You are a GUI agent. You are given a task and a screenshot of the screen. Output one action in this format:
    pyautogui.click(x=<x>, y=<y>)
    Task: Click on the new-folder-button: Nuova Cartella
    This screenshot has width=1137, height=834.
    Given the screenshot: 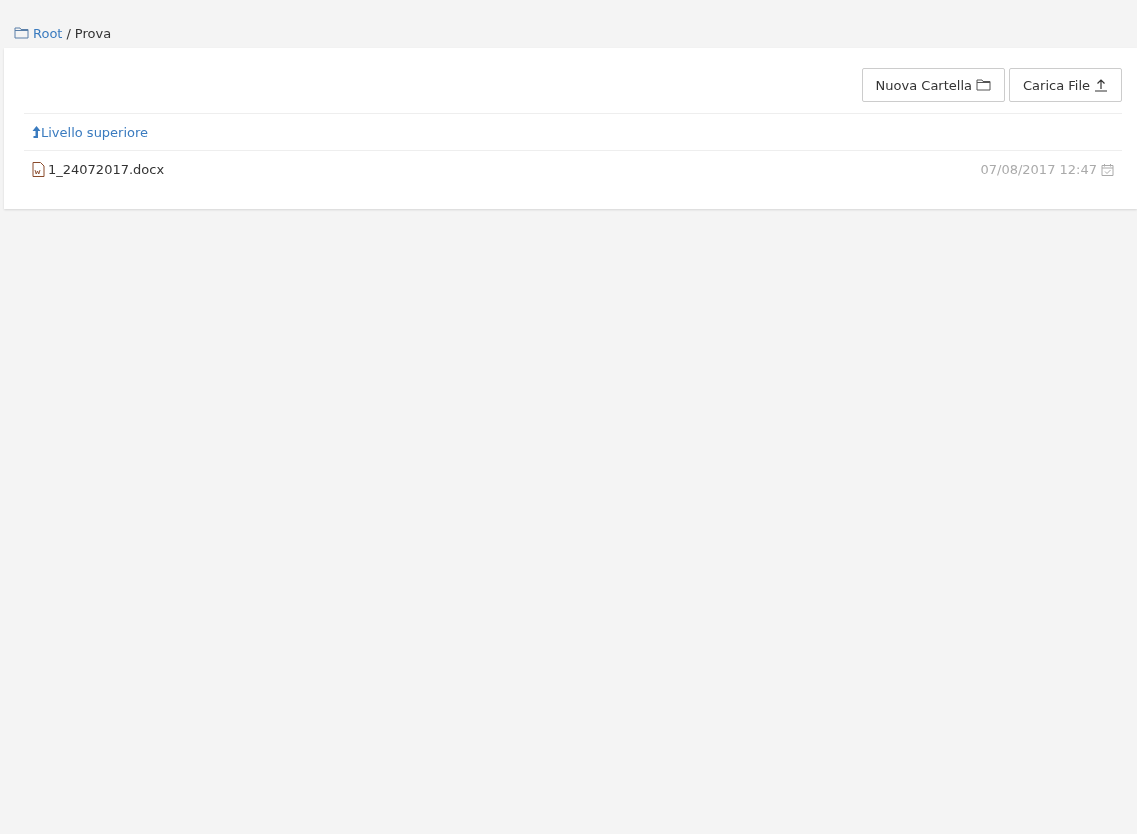 What is the action you would take?
    pyautogui.click(x=933, y=85)
    